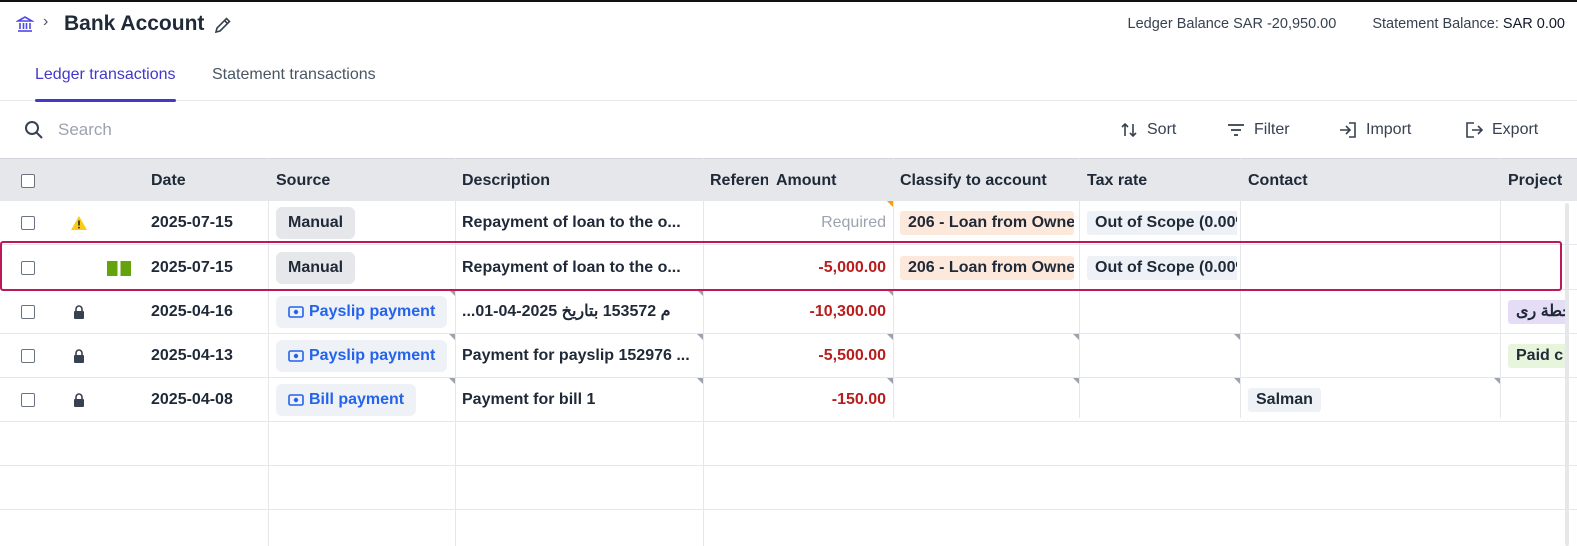 The image size is (1577, 546). I want to click on export-button: Export, so click(1501, 130).